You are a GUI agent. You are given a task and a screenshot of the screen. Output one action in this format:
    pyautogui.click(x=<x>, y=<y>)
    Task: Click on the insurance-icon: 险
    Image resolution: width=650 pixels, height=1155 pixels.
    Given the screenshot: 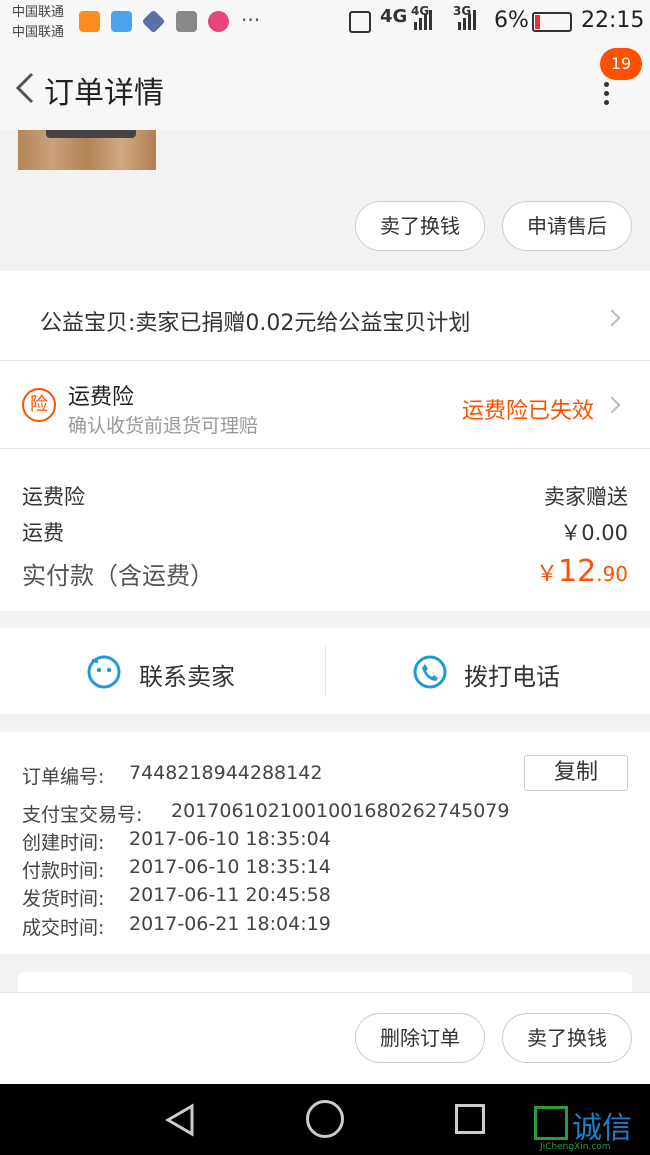 What is the action you would take?
    pyautogui.click(x=39, y=405)
    